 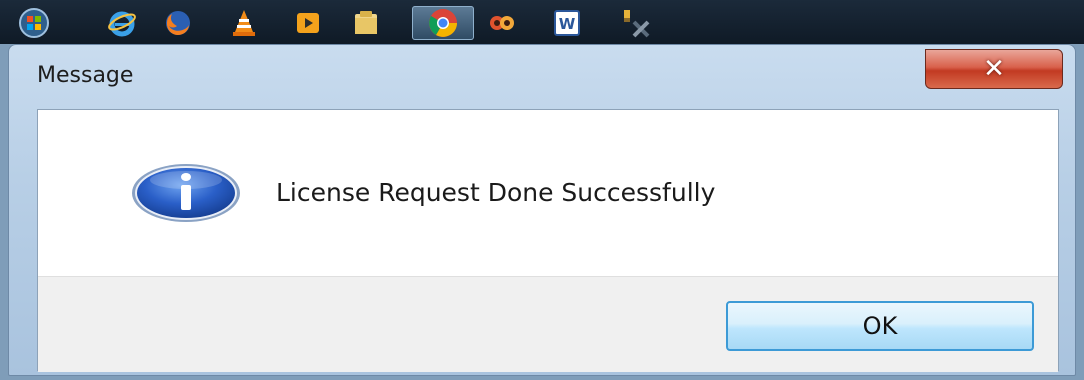 I want to click on windows-start-icon, so click(x=34, y=23).